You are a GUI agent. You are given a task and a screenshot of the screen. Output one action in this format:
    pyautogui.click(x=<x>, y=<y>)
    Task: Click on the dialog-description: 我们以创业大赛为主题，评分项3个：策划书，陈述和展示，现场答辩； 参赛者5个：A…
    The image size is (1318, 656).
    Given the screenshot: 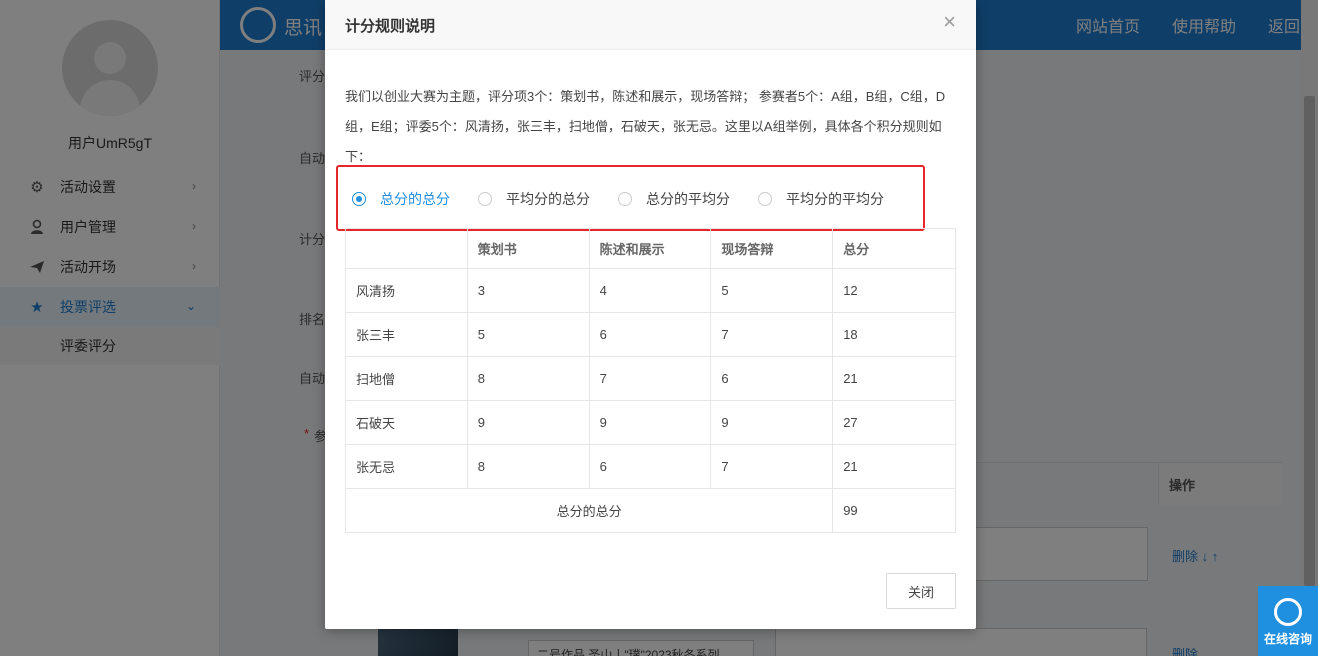 What is the action you would take?
    pyautogui.click(x=645, y=126)
    